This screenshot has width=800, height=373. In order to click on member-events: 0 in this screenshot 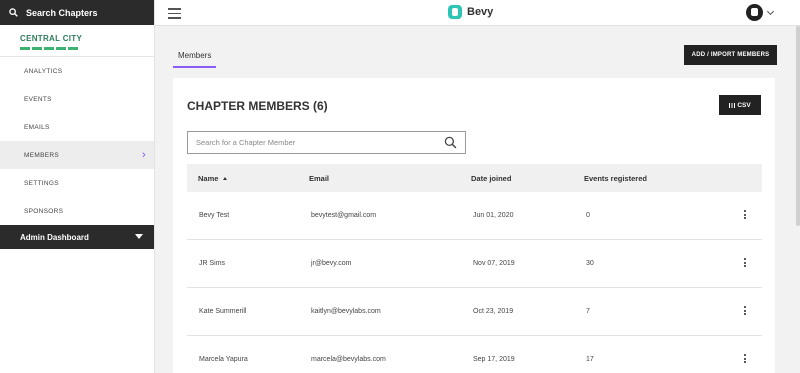, I will do `click(588, 215)`.